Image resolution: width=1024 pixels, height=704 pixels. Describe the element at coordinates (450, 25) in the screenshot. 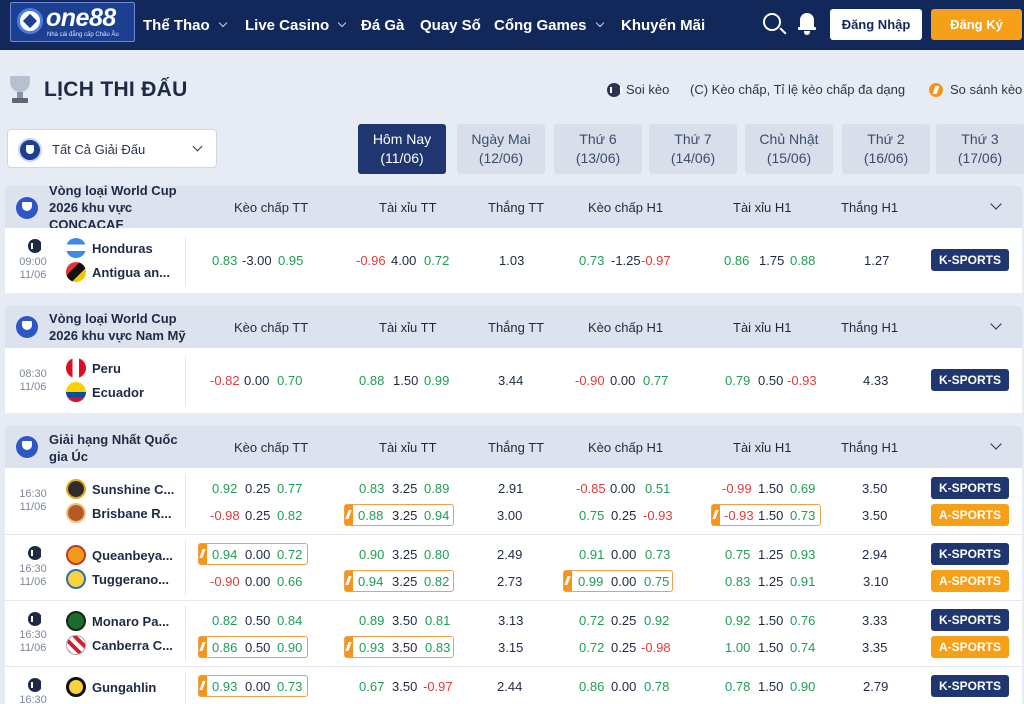

I see `nav-item-quay-so: Quay Số` at that location.